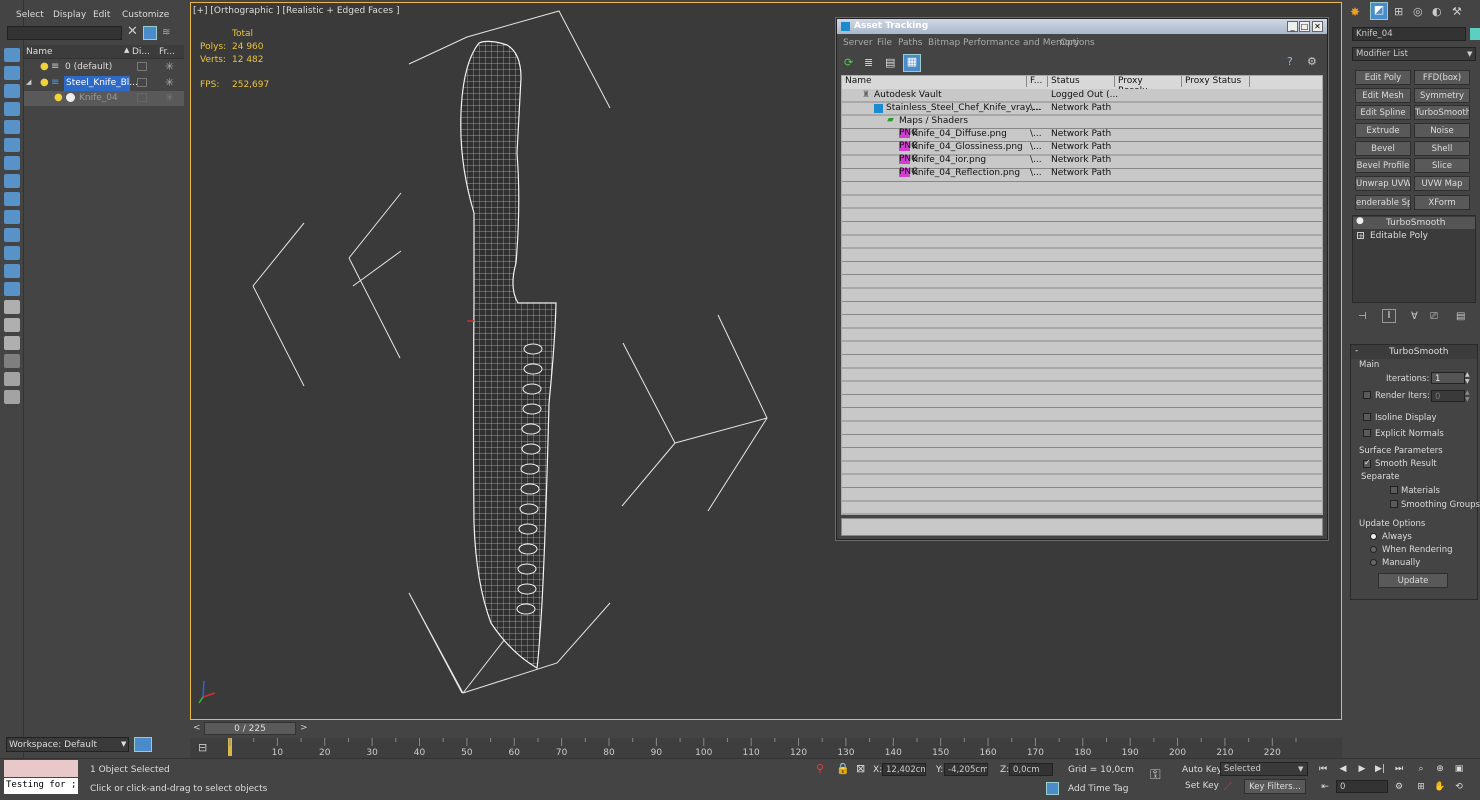 This screenshot has height=800, width=1480. I want to click on menu-edit: Edit, so click(101, 15).